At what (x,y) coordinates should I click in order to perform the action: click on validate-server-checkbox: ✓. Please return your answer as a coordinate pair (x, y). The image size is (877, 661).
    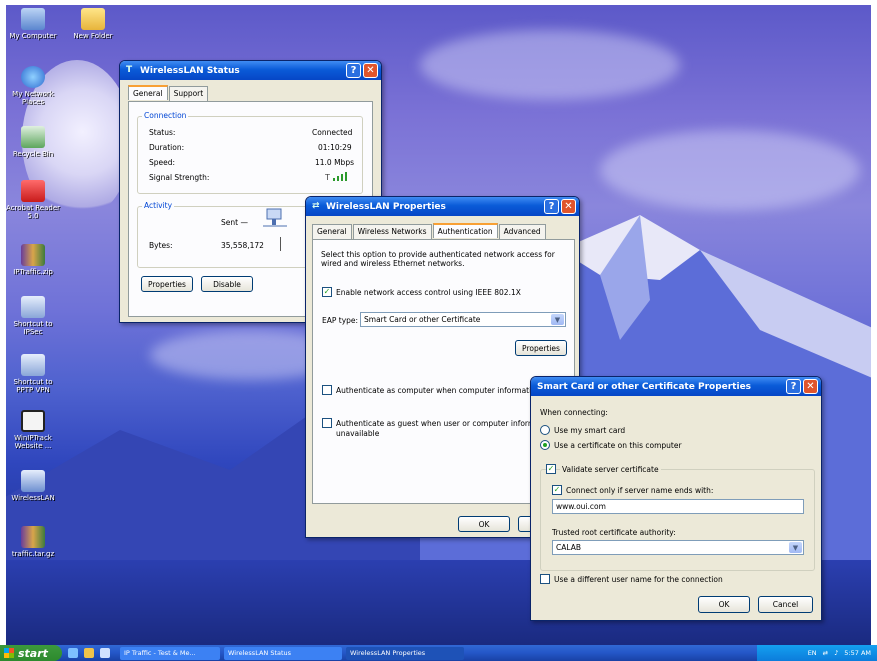
    Looking at the image, I should click on (551, 469).